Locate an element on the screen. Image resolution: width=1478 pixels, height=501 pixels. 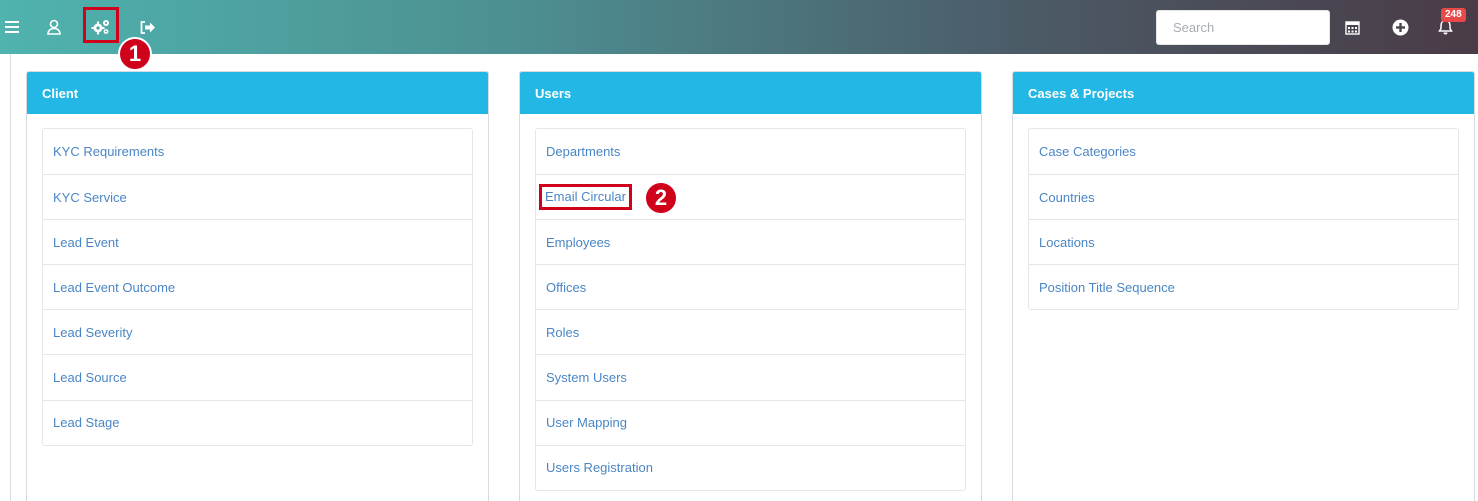
list-item: Offices is located at coordinates (750, 286).